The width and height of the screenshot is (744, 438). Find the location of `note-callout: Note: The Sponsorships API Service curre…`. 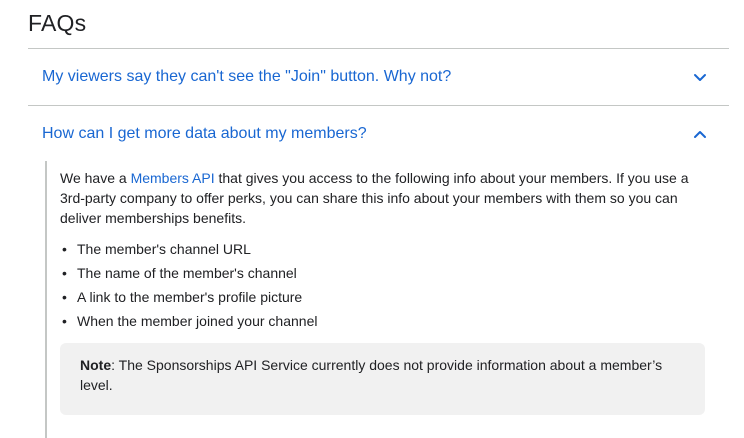

note-callout: Note: The Sponsorships API Service curre… is located at coordinates (382, 379).